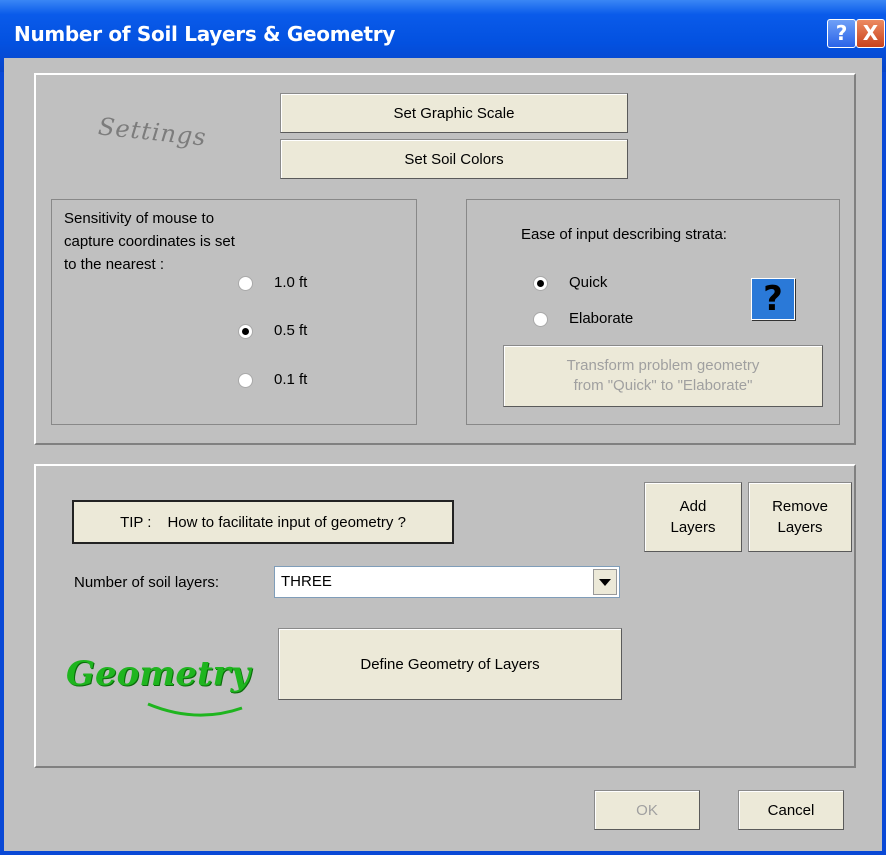 The image size is (886, 855). I want to click on set-soil-colors-button: Set Soil Colors, so click(454, 159).